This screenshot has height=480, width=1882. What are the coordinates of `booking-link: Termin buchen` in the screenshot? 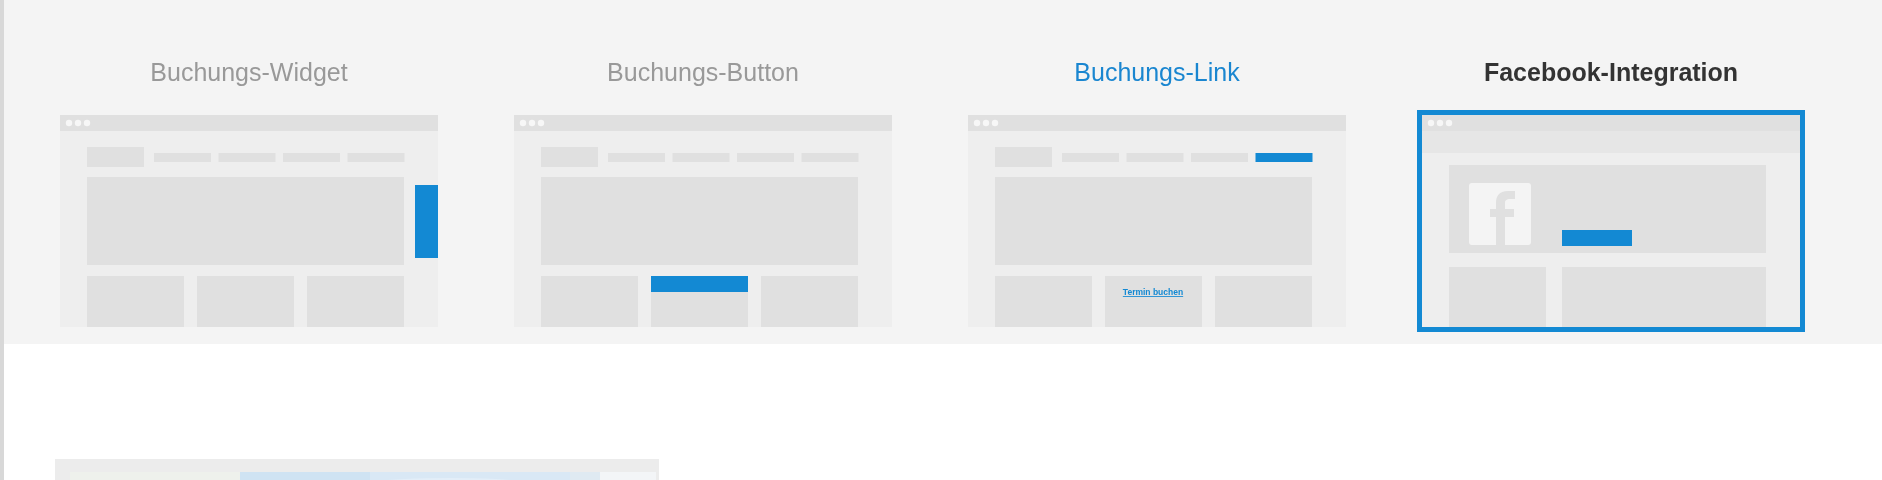 It's located at (1153, 292).